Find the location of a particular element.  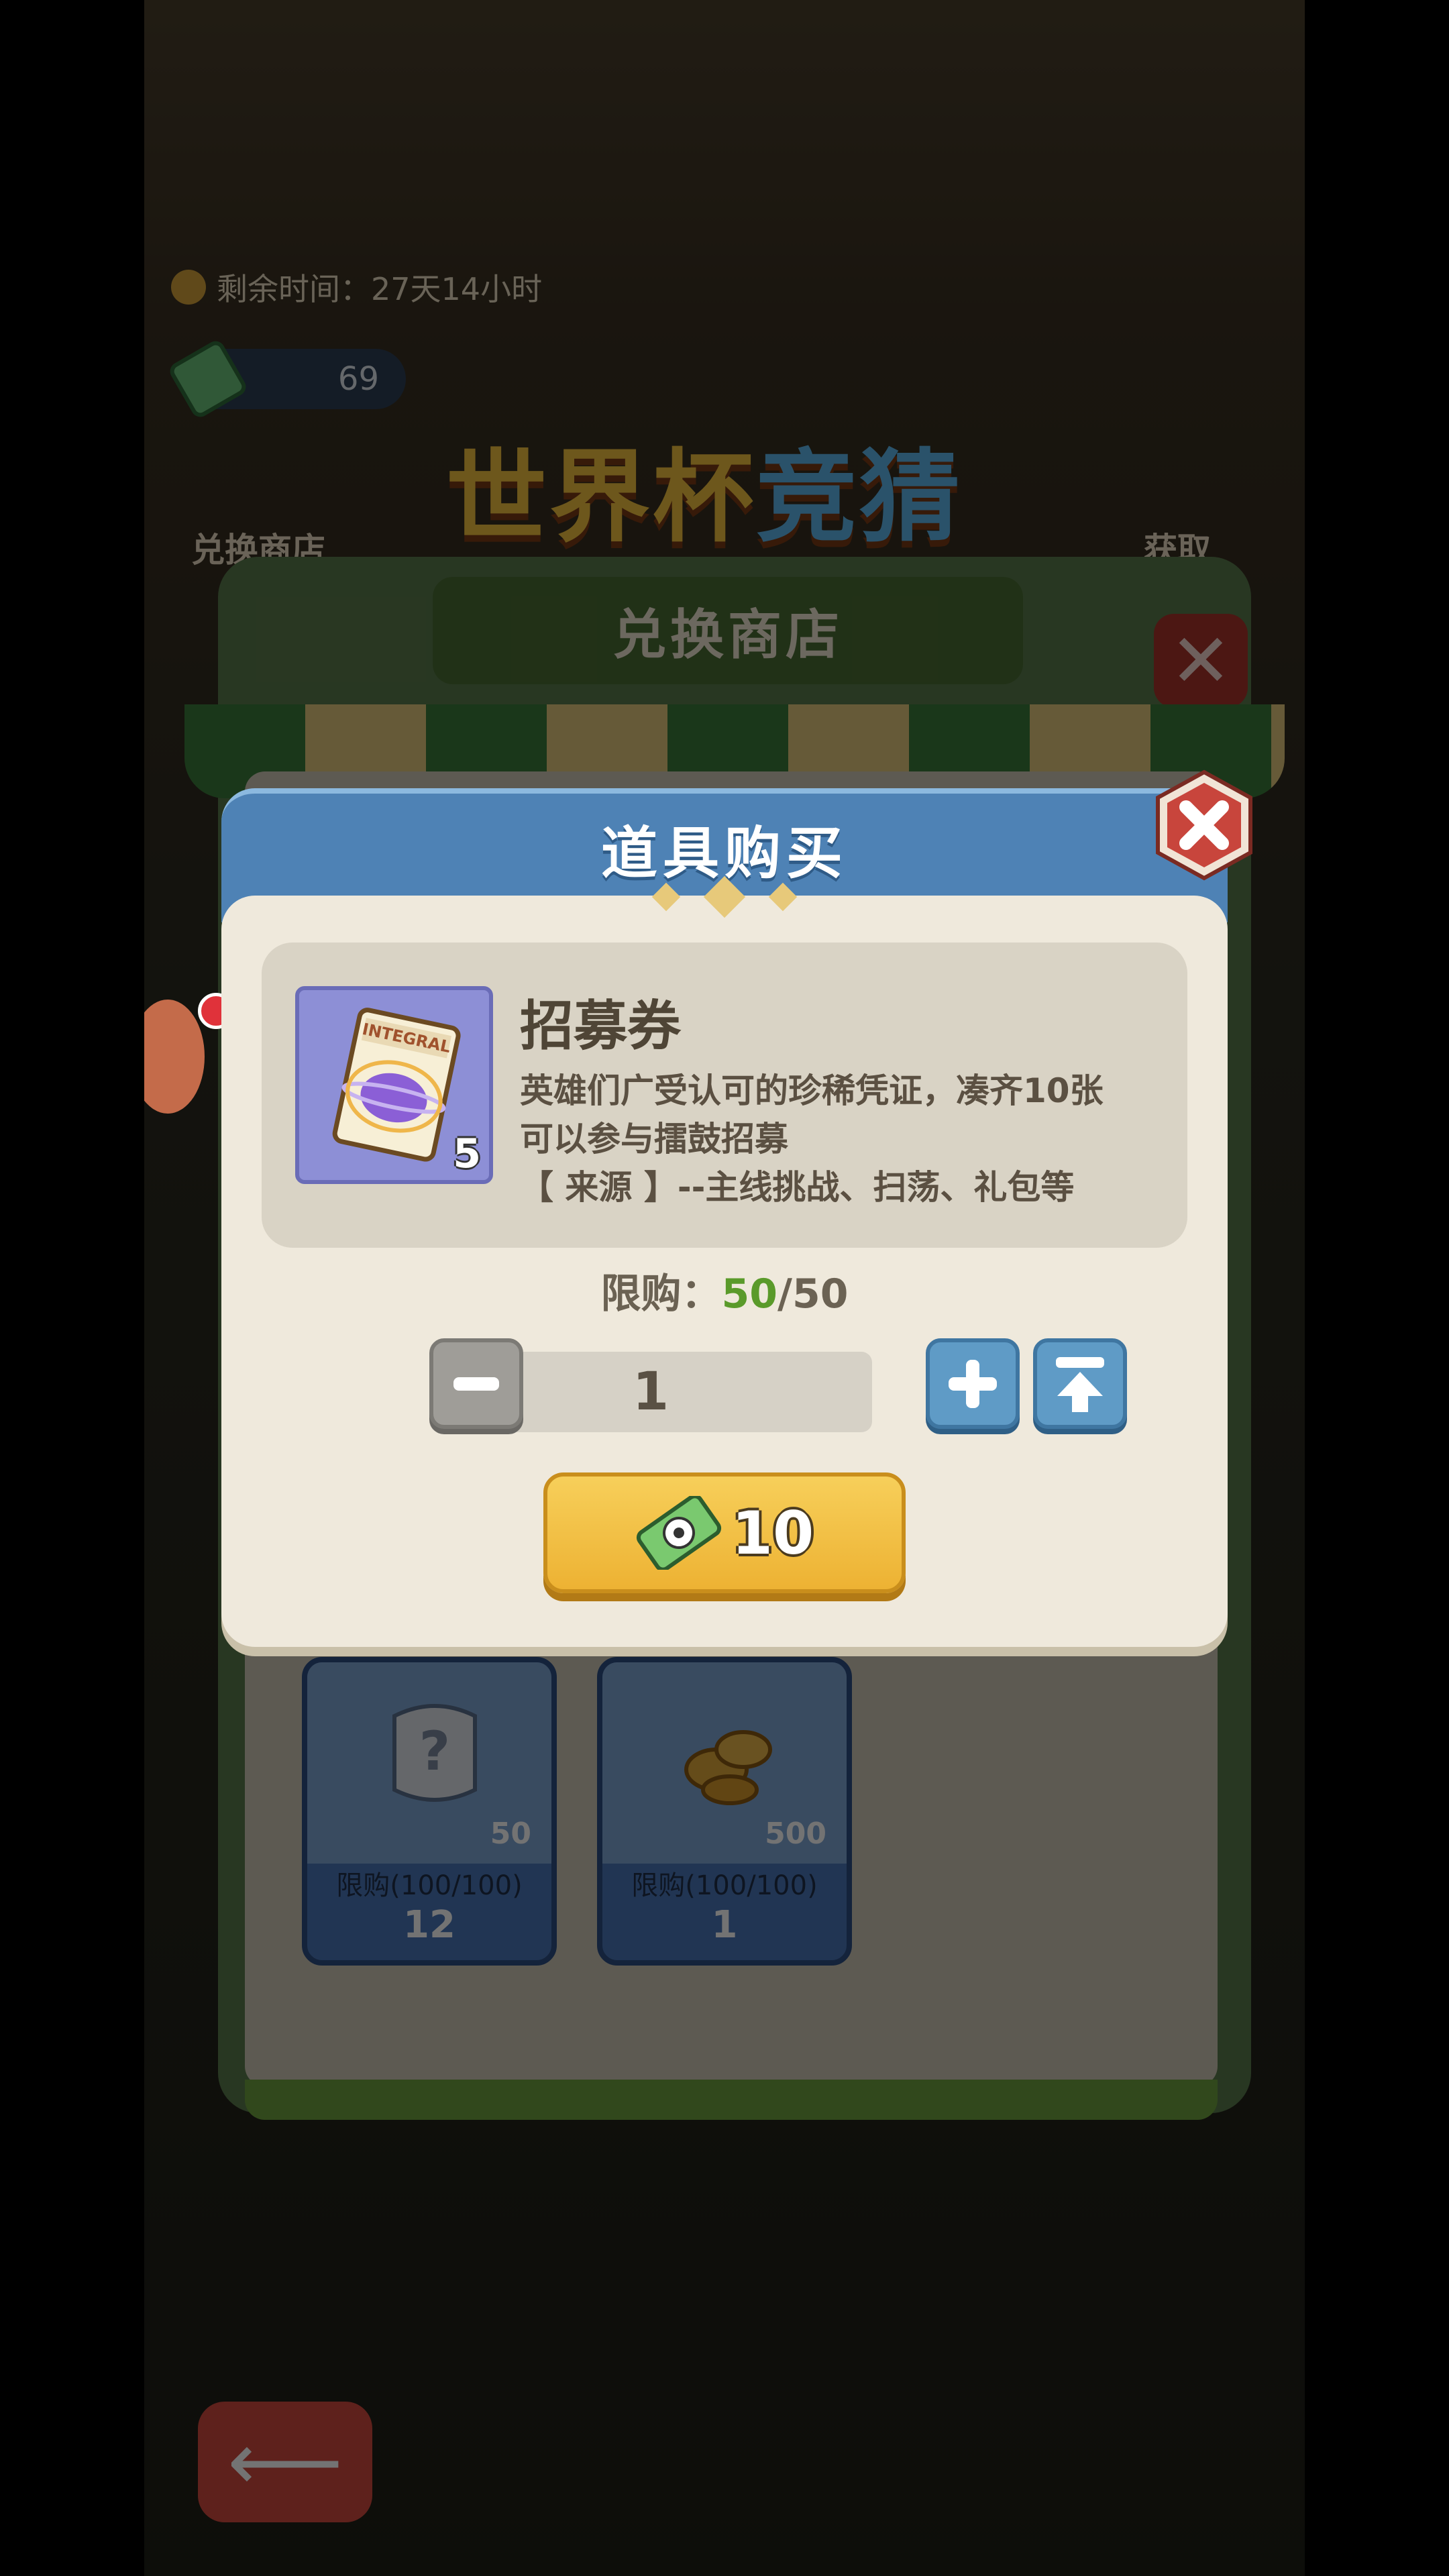

hero-avatar is located at coordinates (174, 1057).